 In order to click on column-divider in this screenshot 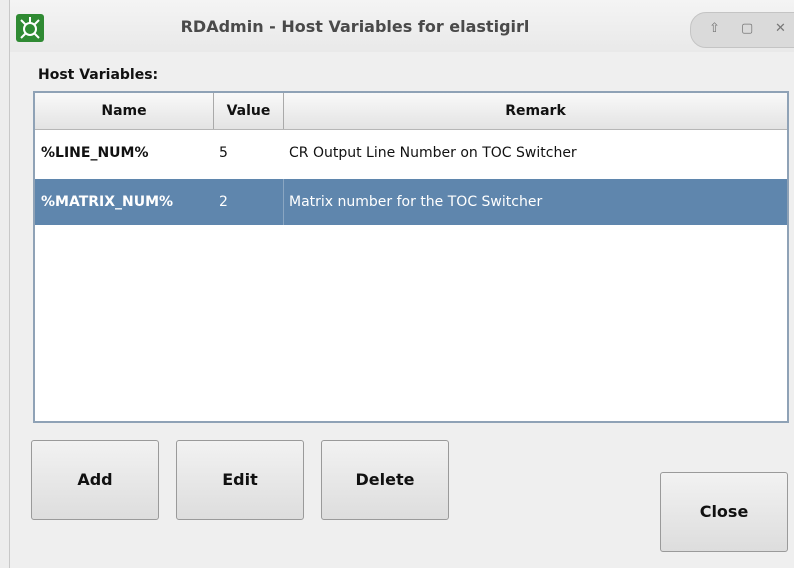, I will do `click(283, 202)`.